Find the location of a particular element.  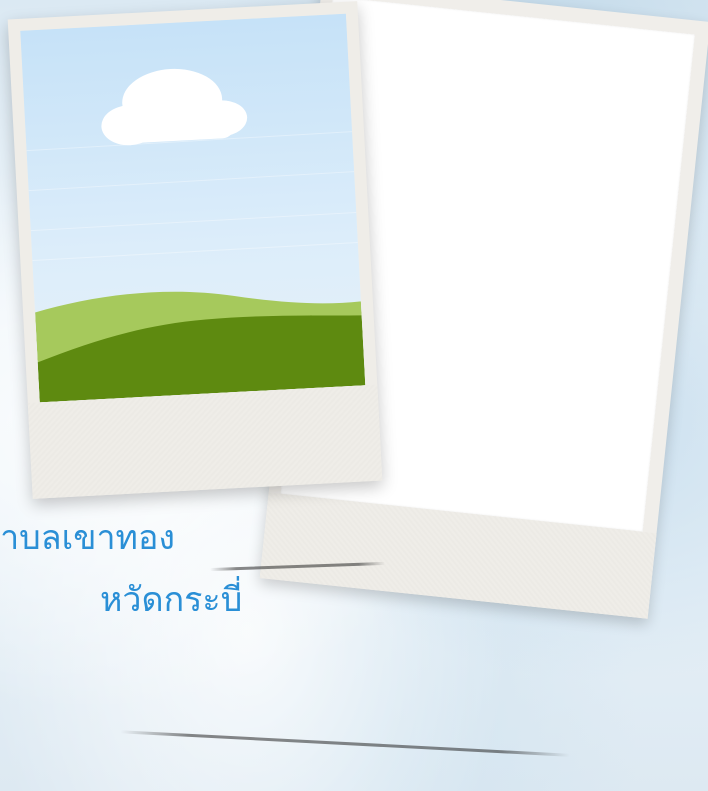

caption-line-2: หวัดกระบี่ is located at coordinates (171, 600).